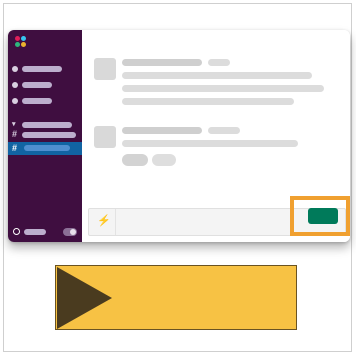 Image resolution: width=356 pixels, height=356 pixels. I want to click on sidebar-channel: #, so click(45, 134).